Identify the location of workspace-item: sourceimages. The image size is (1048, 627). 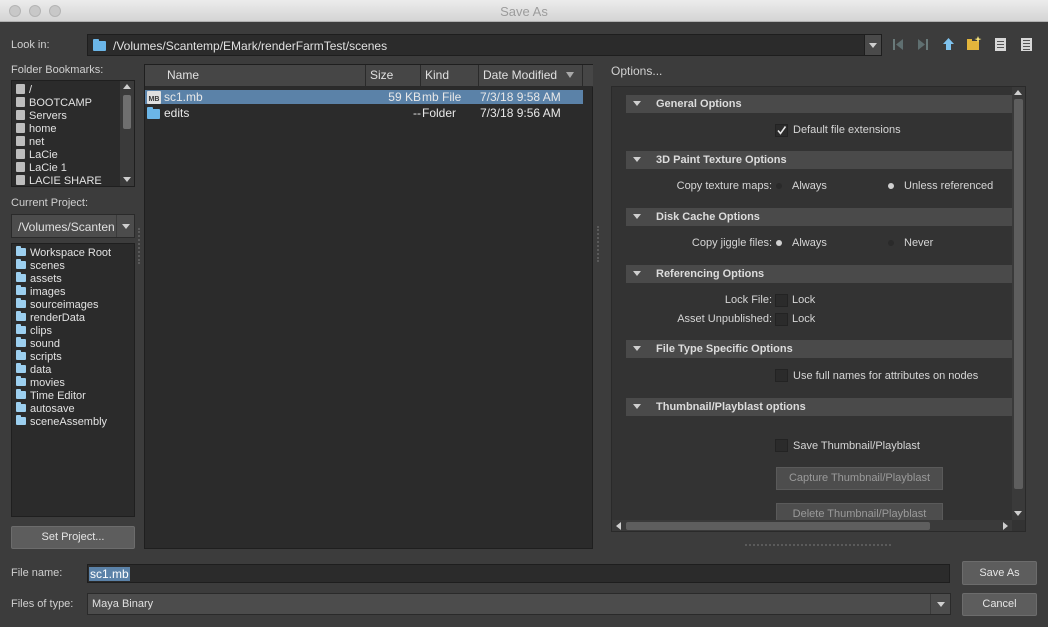
(61, 305).